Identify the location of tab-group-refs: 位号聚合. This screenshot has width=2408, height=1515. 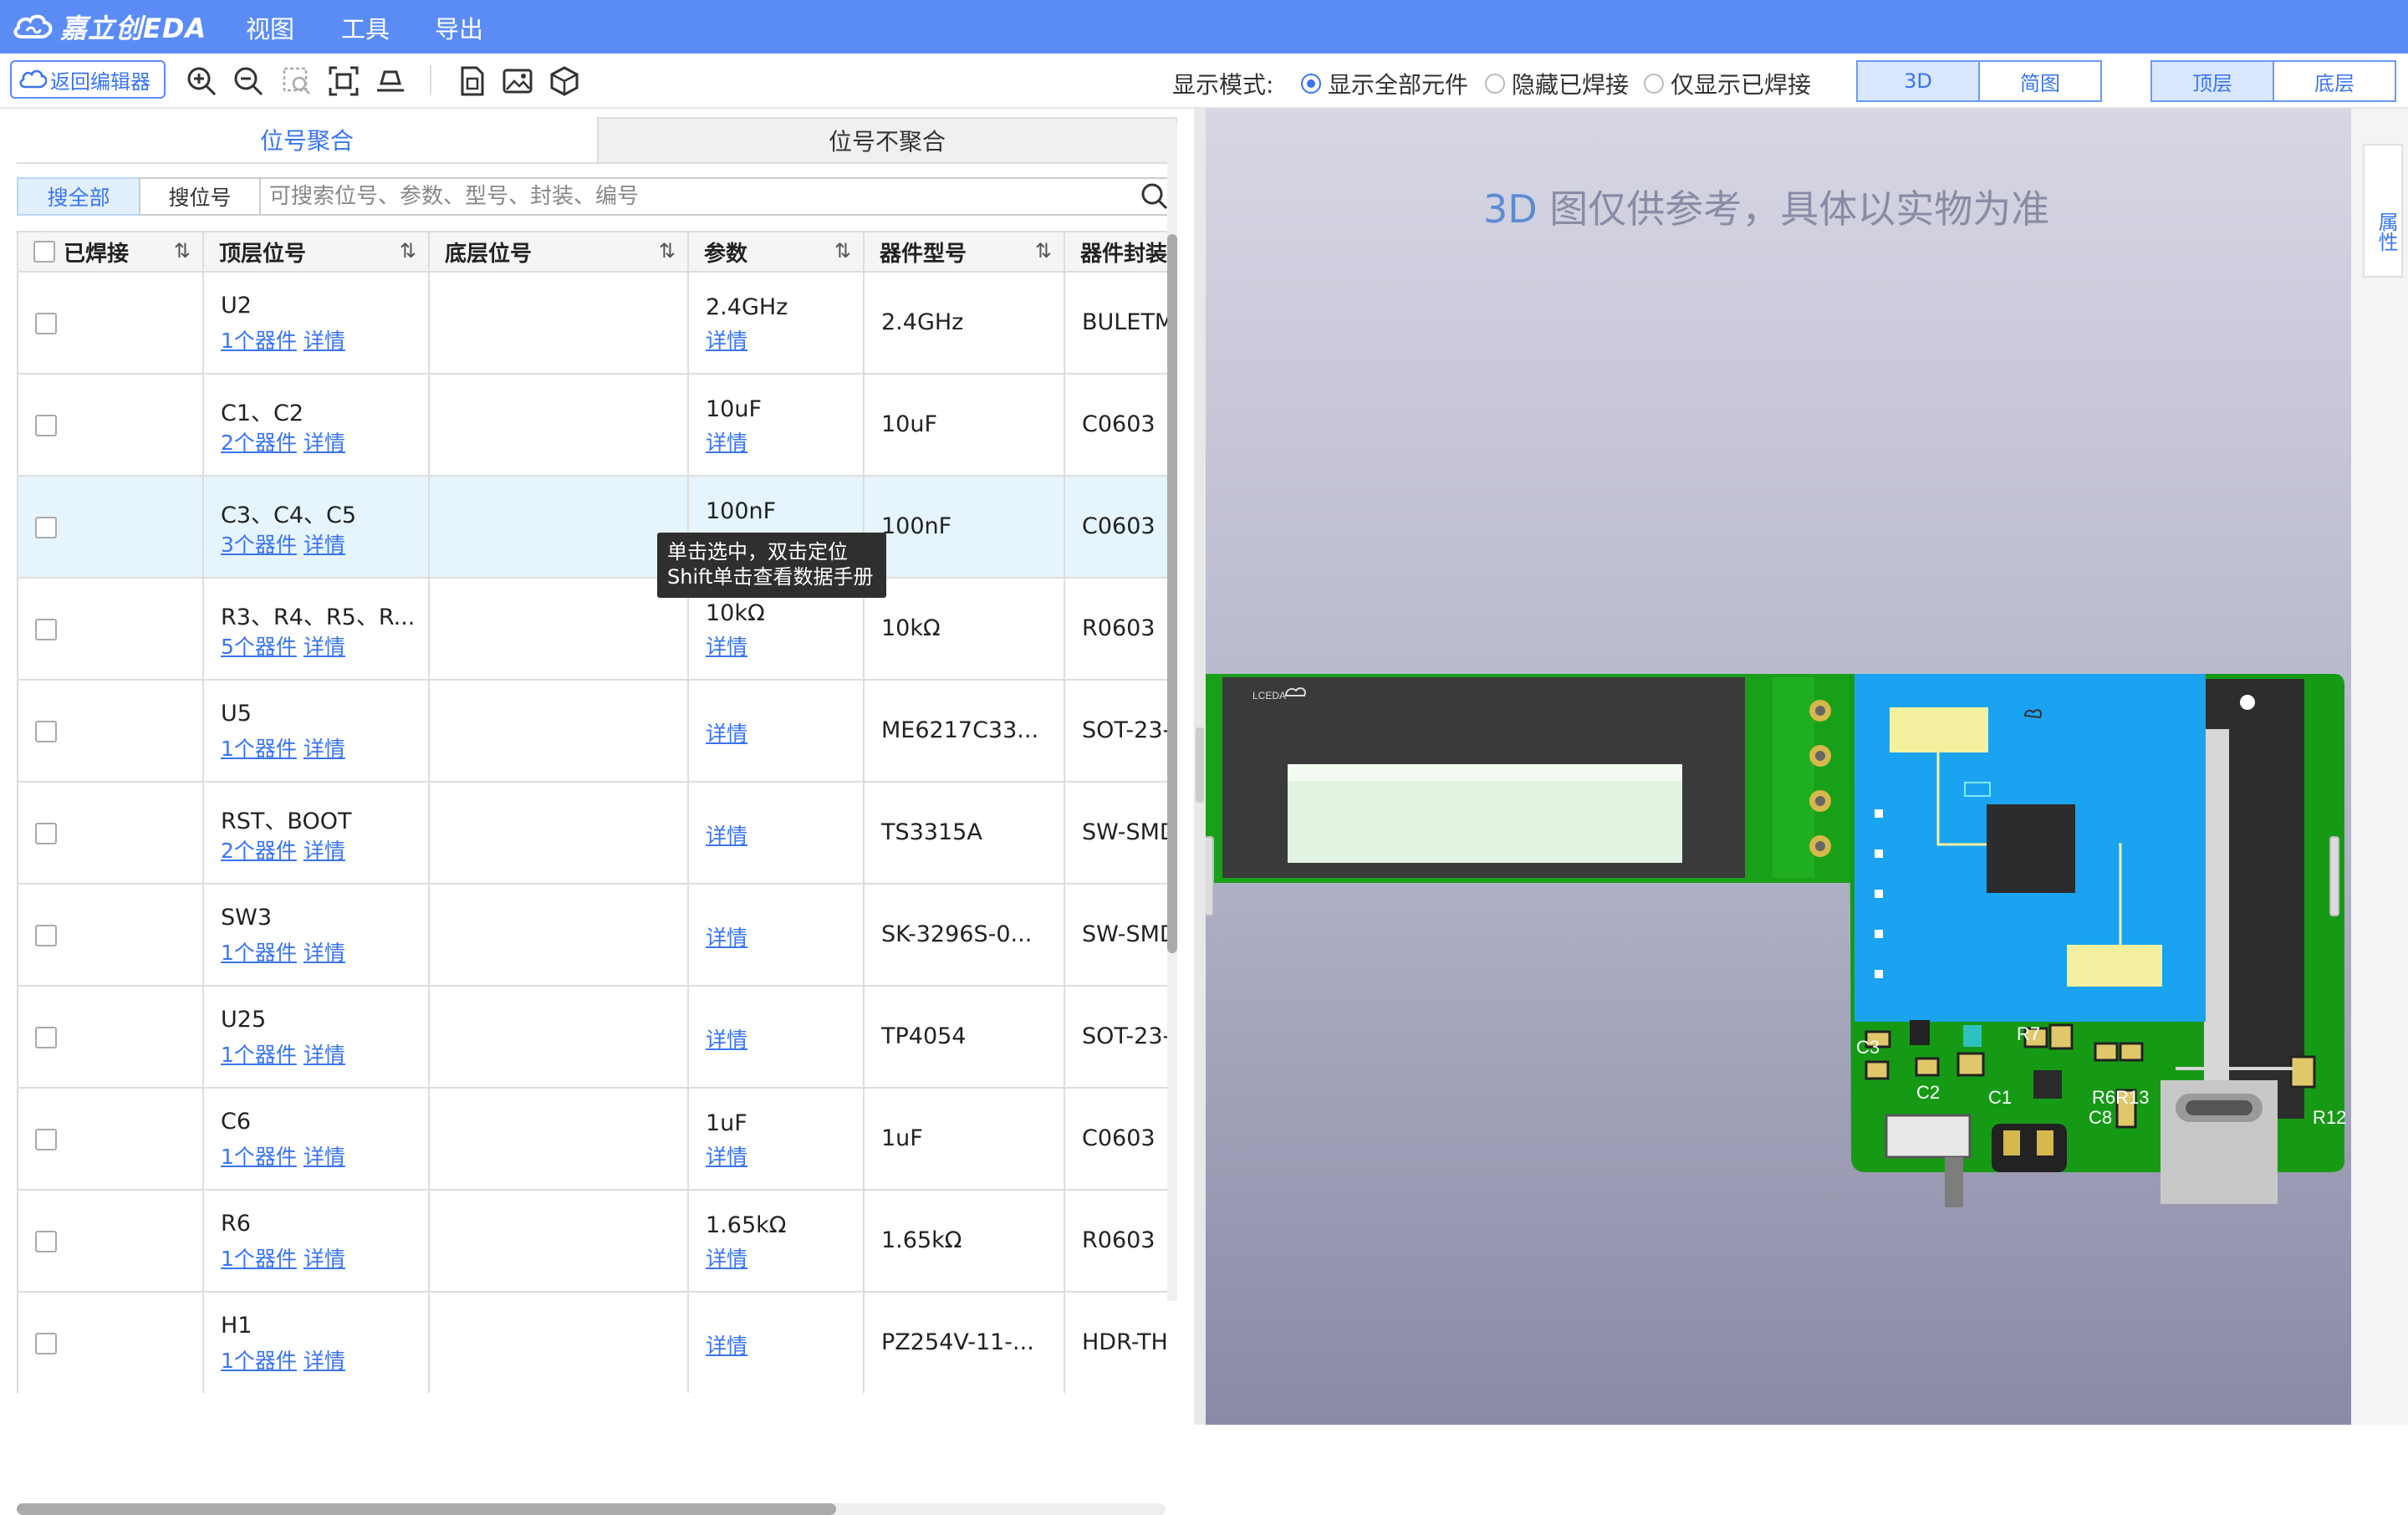
(307, 140).